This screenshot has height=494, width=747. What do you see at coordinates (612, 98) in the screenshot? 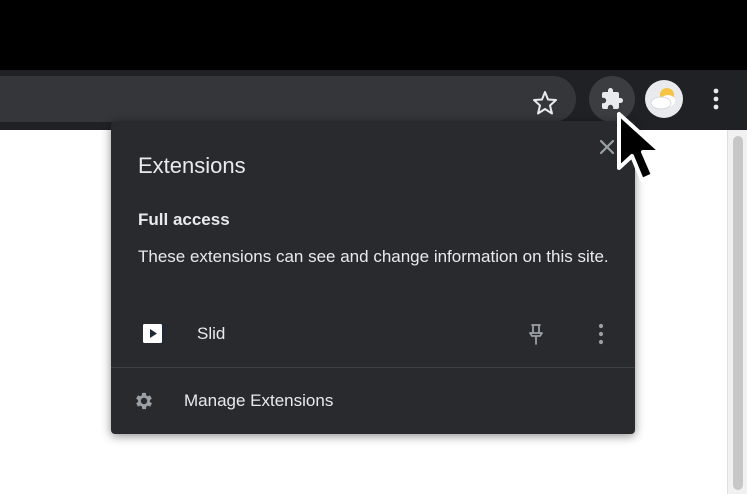
I see `puzzle-piece-icon` at bounding box center [612, 98].